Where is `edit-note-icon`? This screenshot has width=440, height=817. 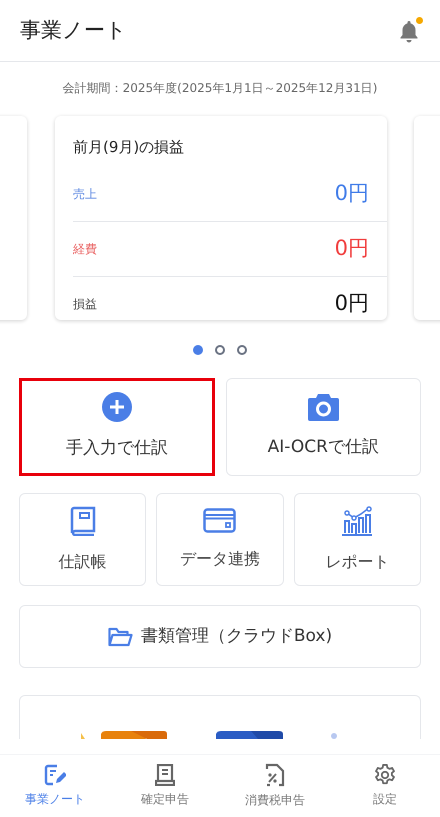 edit-note-icon is located at coordinates (55, 775).